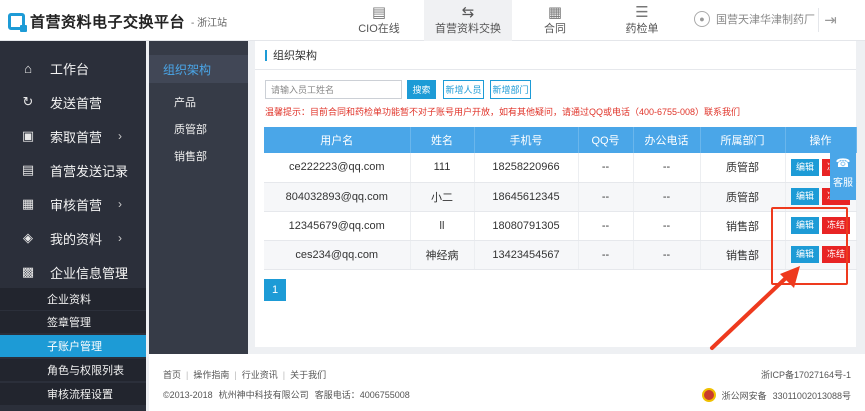  What do you see at coordinates (667, 140) in the screenshot?
I see `column-header-office-phone: 办公电话` at bounding box center [667, 140].